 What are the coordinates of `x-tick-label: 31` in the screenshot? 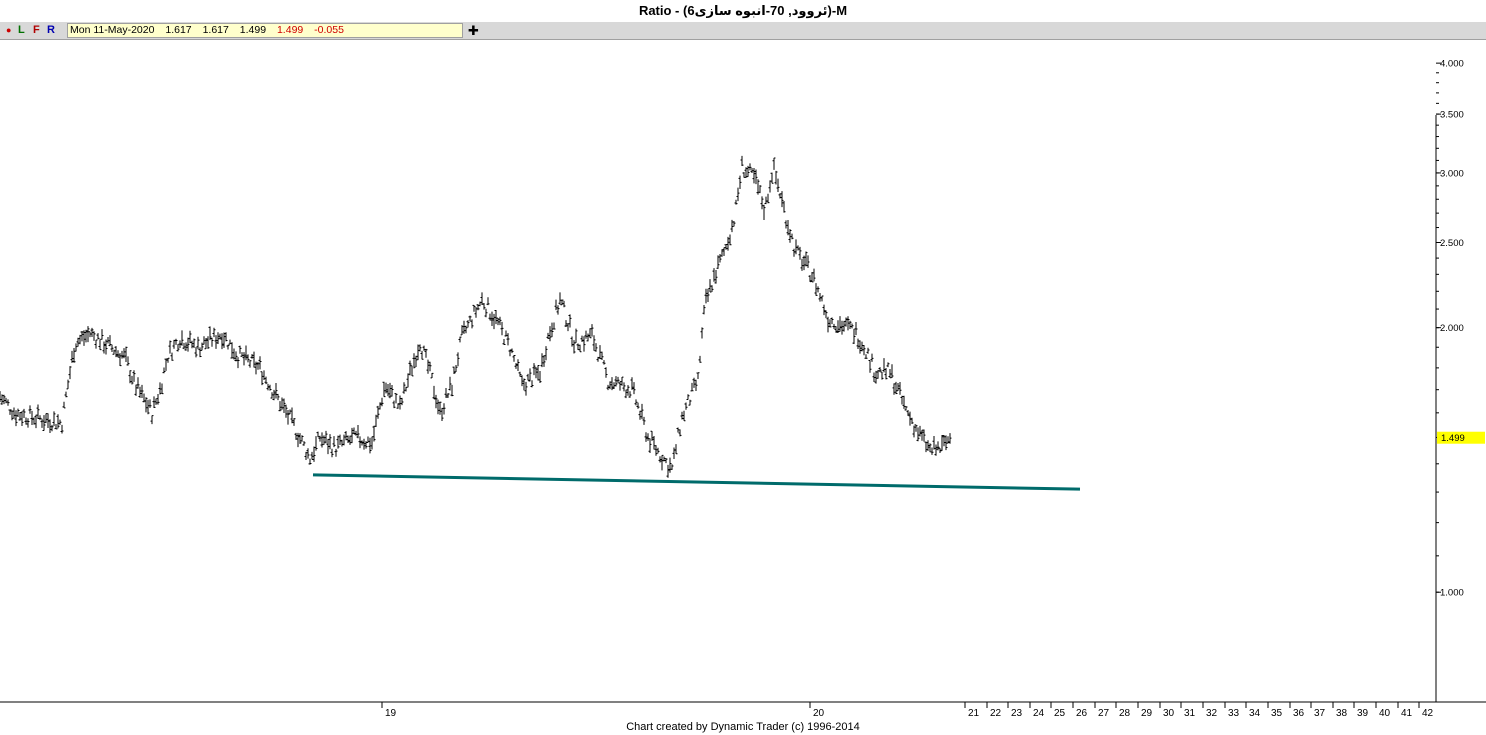 It's located at (1190, 713).